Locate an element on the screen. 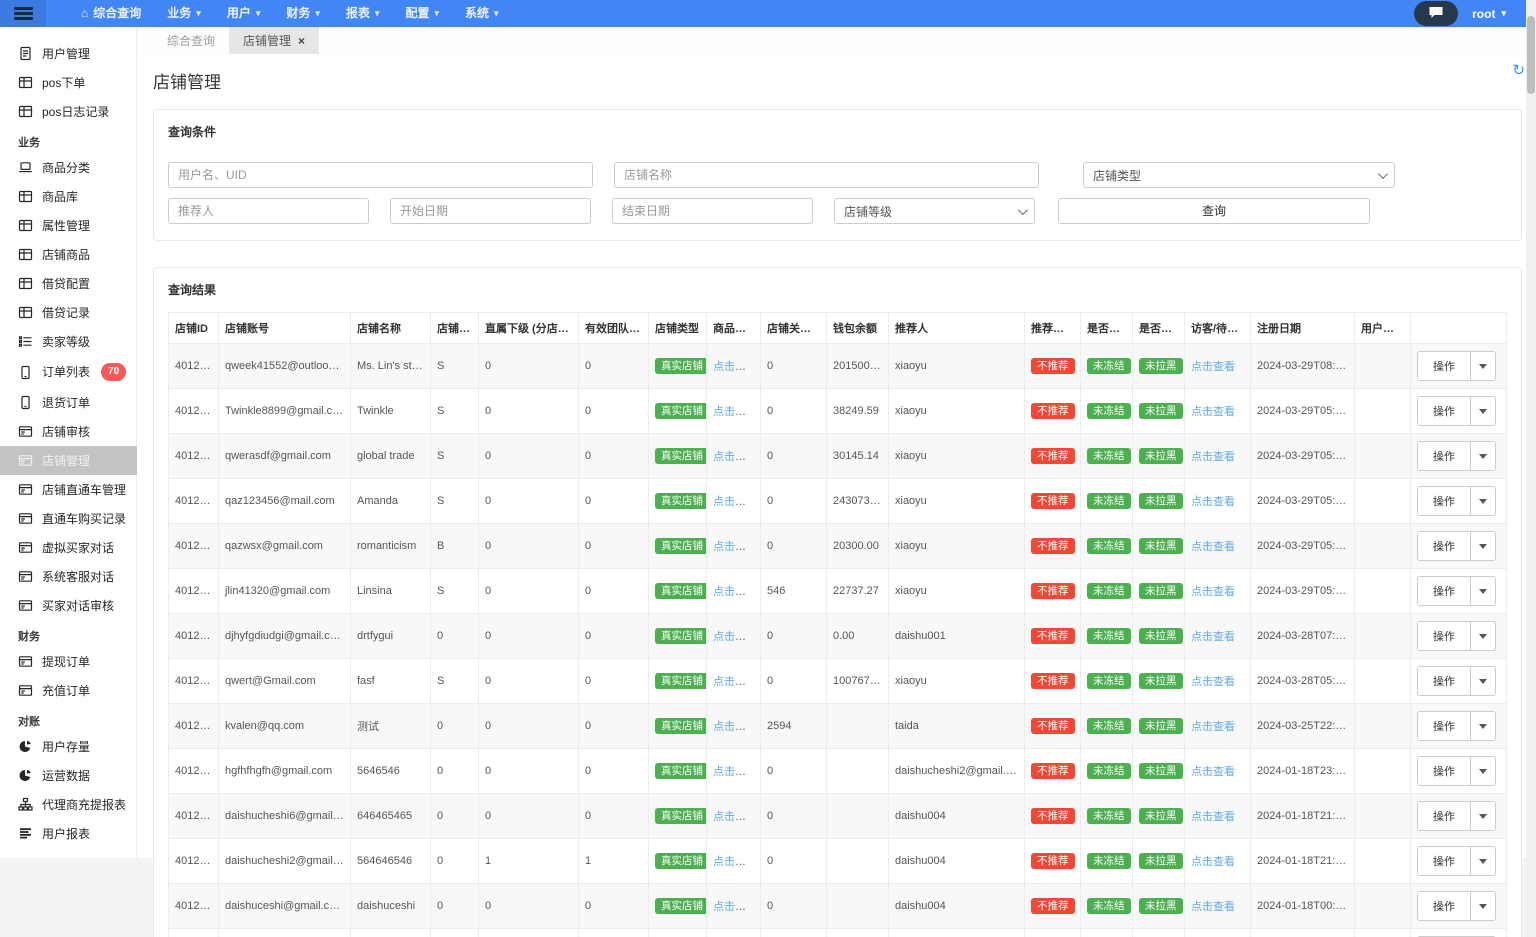  sidebar-item: 借贷配置 is located at coordinates (68, 283).